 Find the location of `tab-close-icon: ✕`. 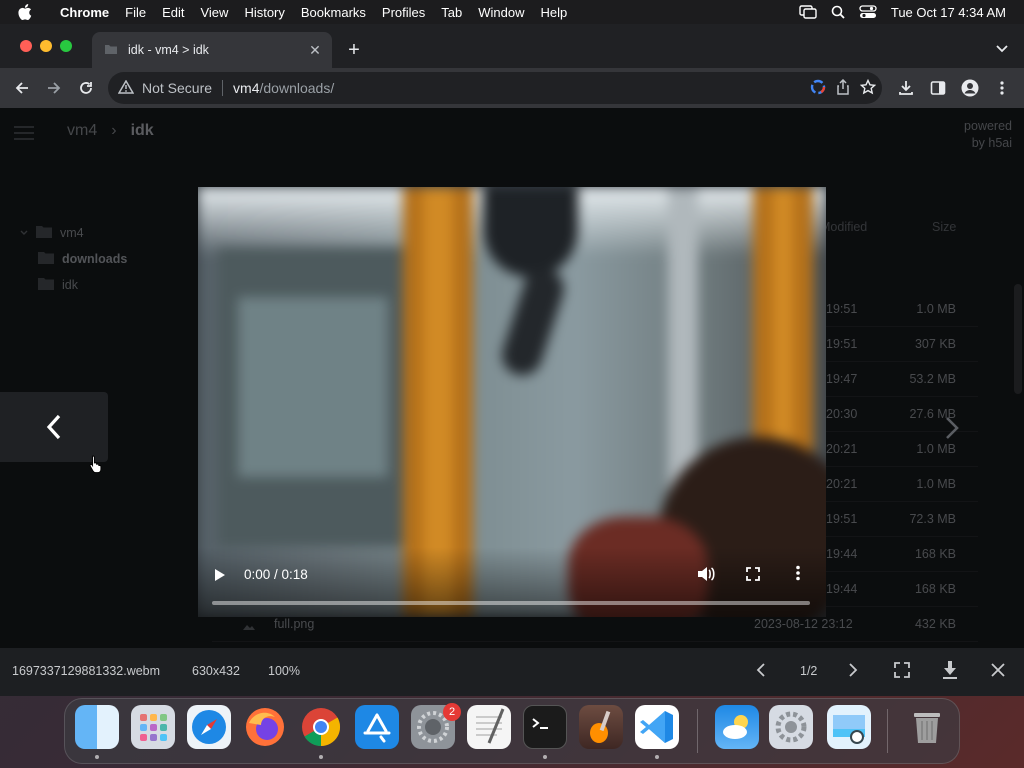

tab-close-icon: ✕ is located at coordinates (315, 50).